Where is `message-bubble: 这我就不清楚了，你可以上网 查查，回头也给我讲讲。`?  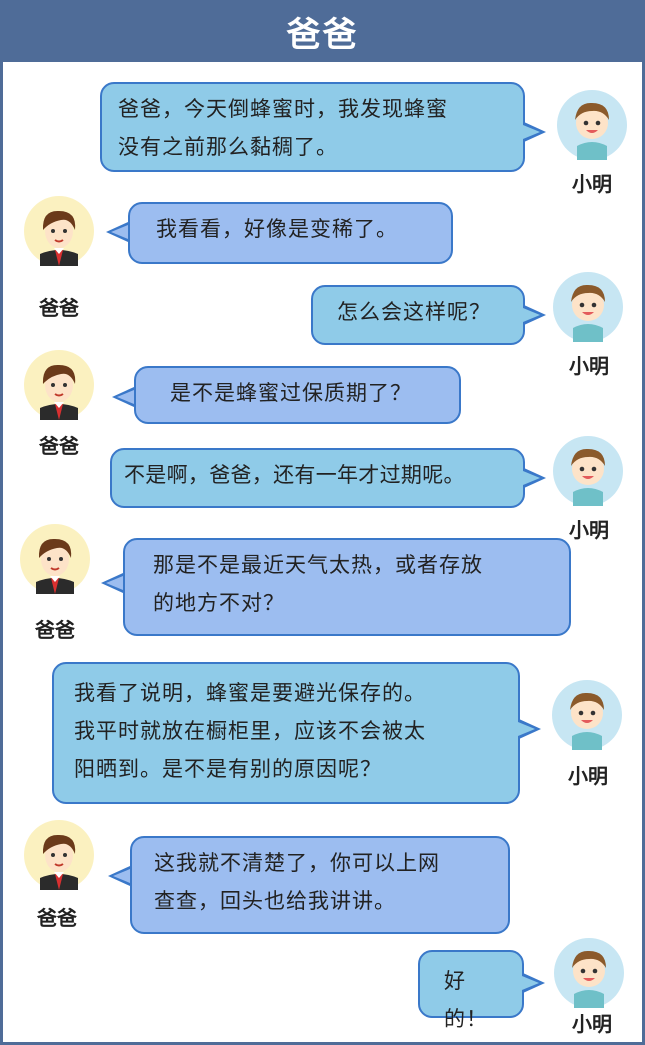 message-bubble: 这我就不清楚了，你可以上网 查查，回头也给我讲讲。 is located at coordinates (320, 885).